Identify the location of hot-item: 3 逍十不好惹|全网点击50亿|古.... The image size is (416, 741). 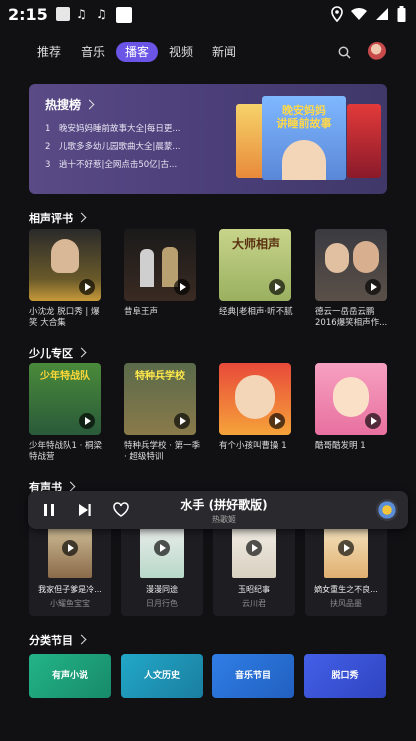
(111, 164).